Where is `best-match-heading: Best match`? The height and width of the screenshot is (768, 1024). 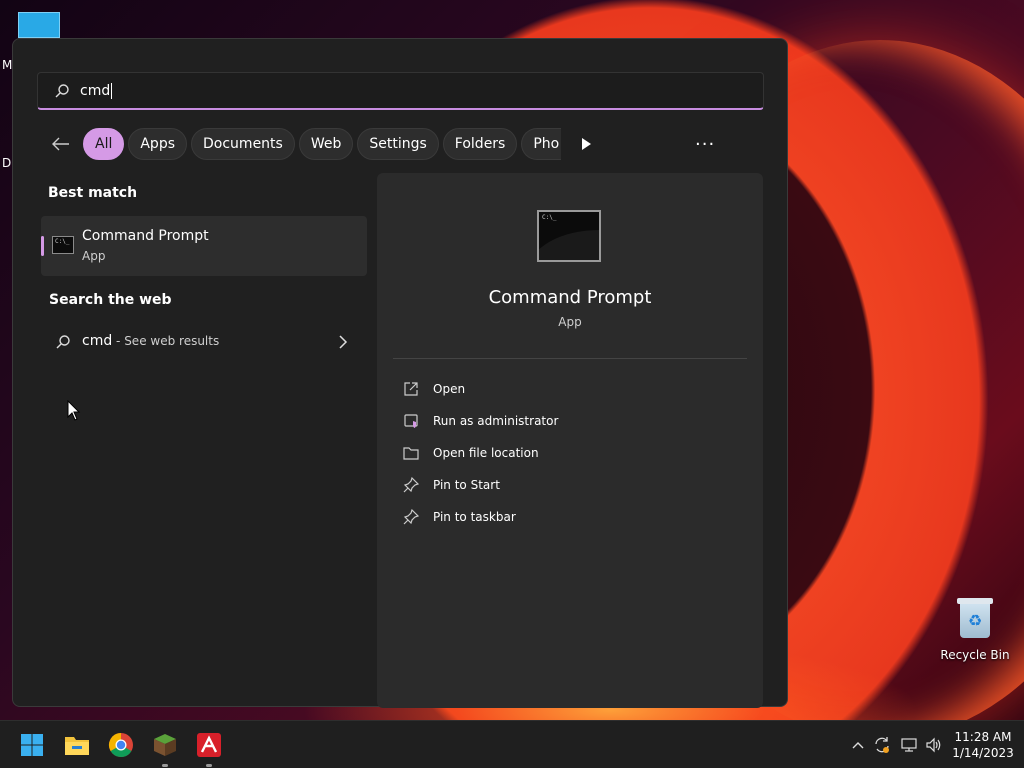 best-match-heading: Best match is located at coordinates (93, 193).